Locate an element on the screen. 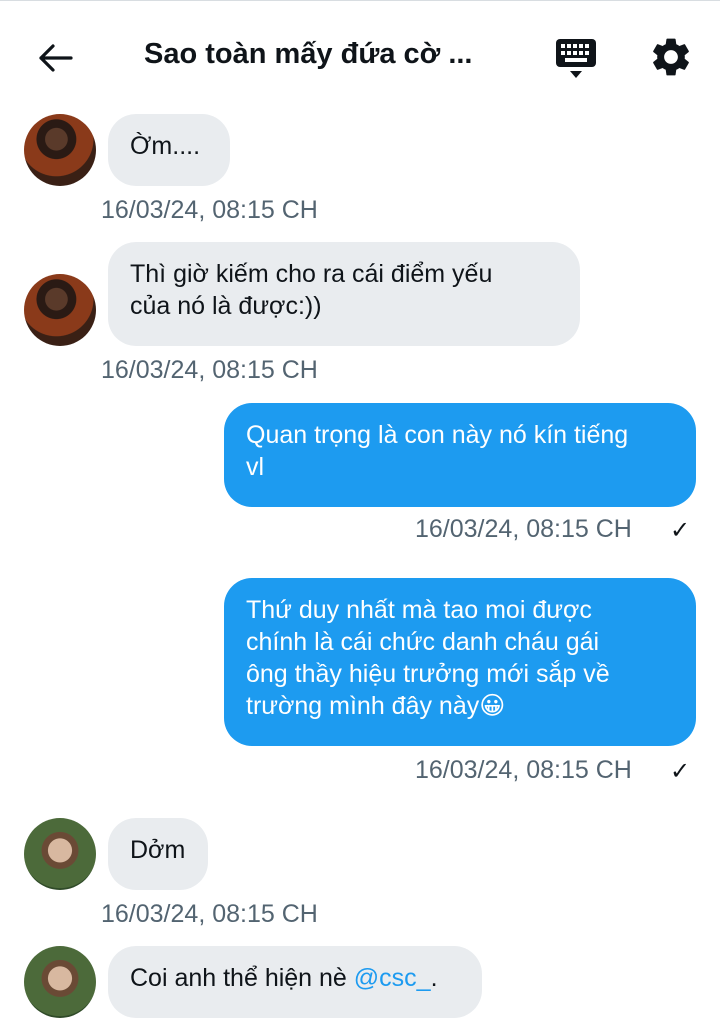 This screenshot has width=720, height=1021. message-text: . is located at coordinates (434, 978).